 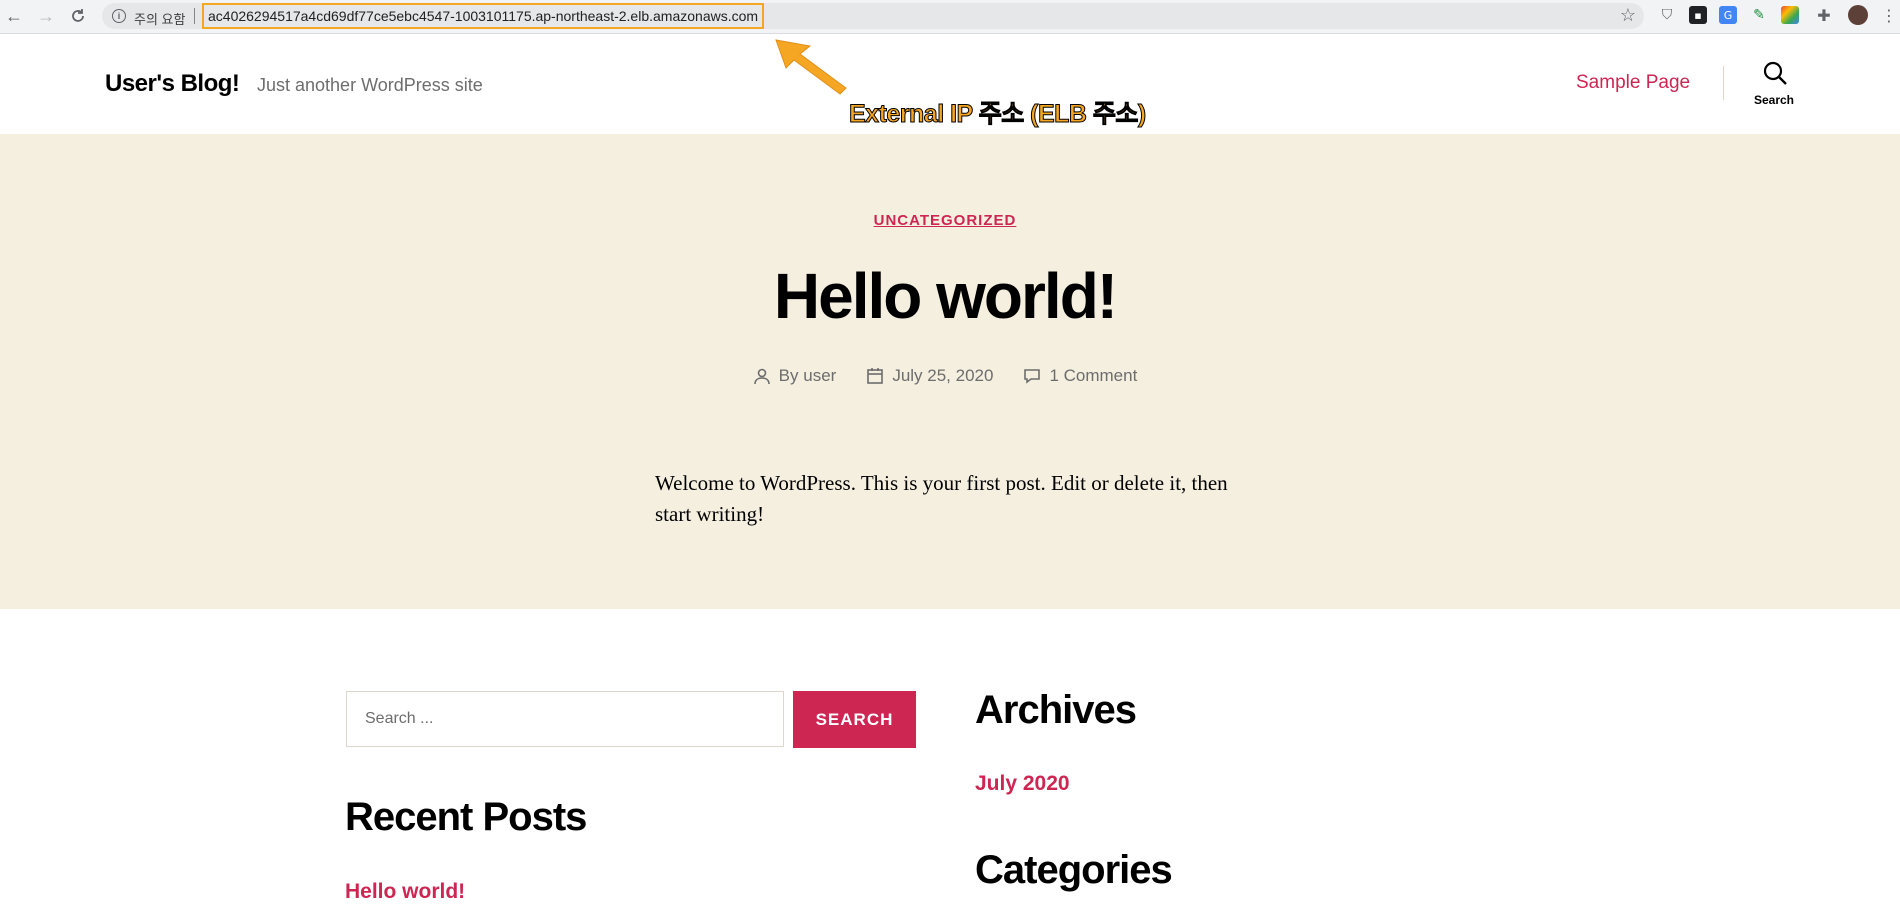 What do you see at coordinates (1723, 83) in the screenshot?
I see `header-divider` at bounding box center [1723, 83].